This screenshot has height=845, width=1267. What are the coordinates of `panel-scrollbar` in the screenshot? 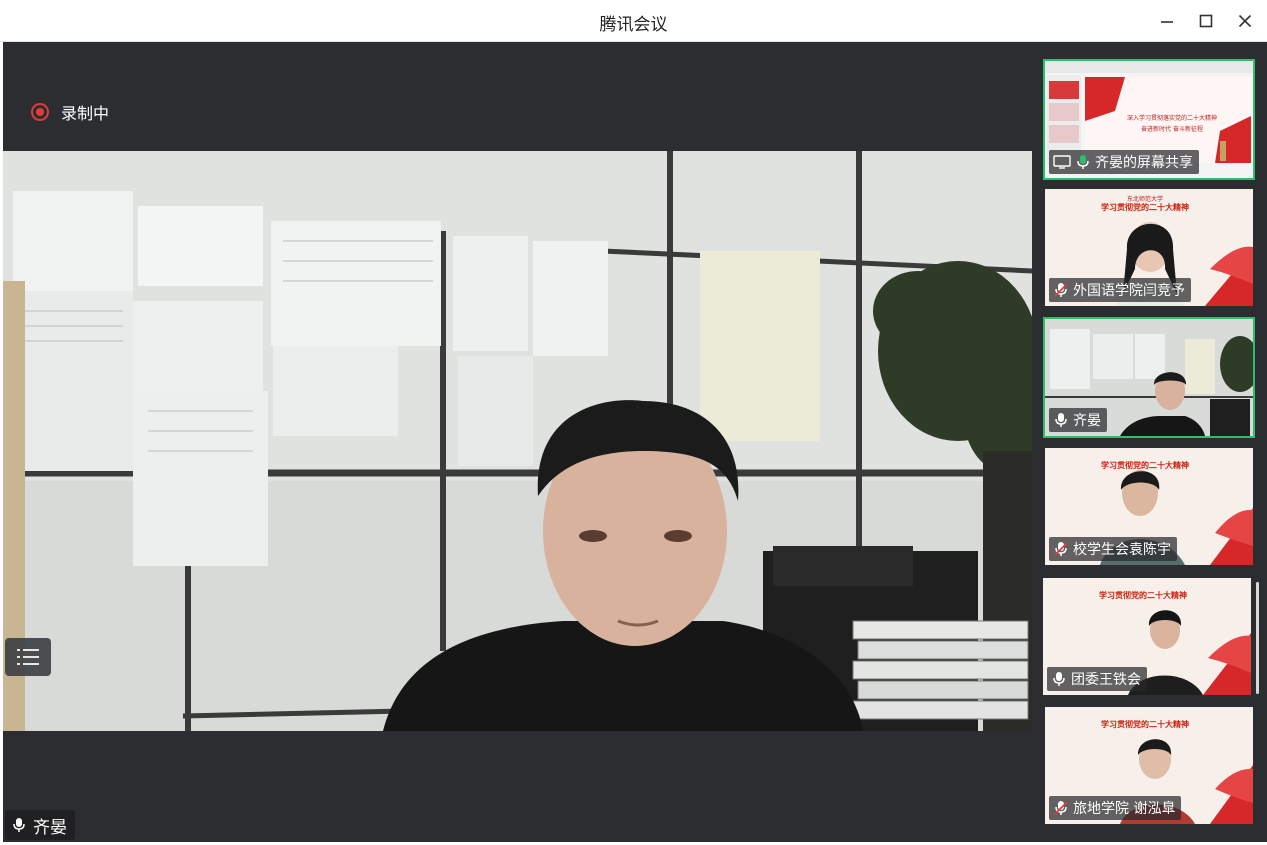 It's located at (1257, 638).